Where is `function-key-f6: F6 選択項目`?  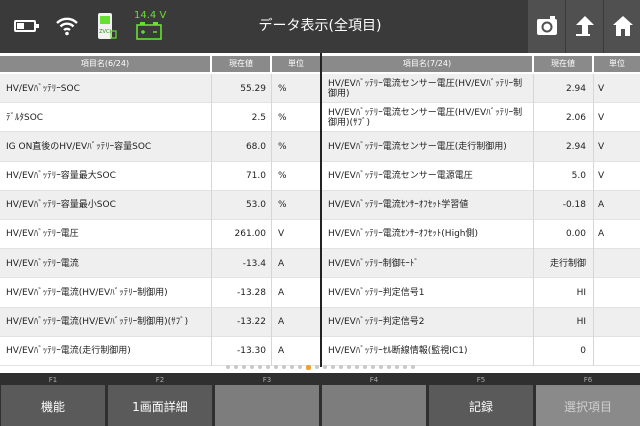 function-key-f6: F6 選択項目 is located at coordinates (587, 399).